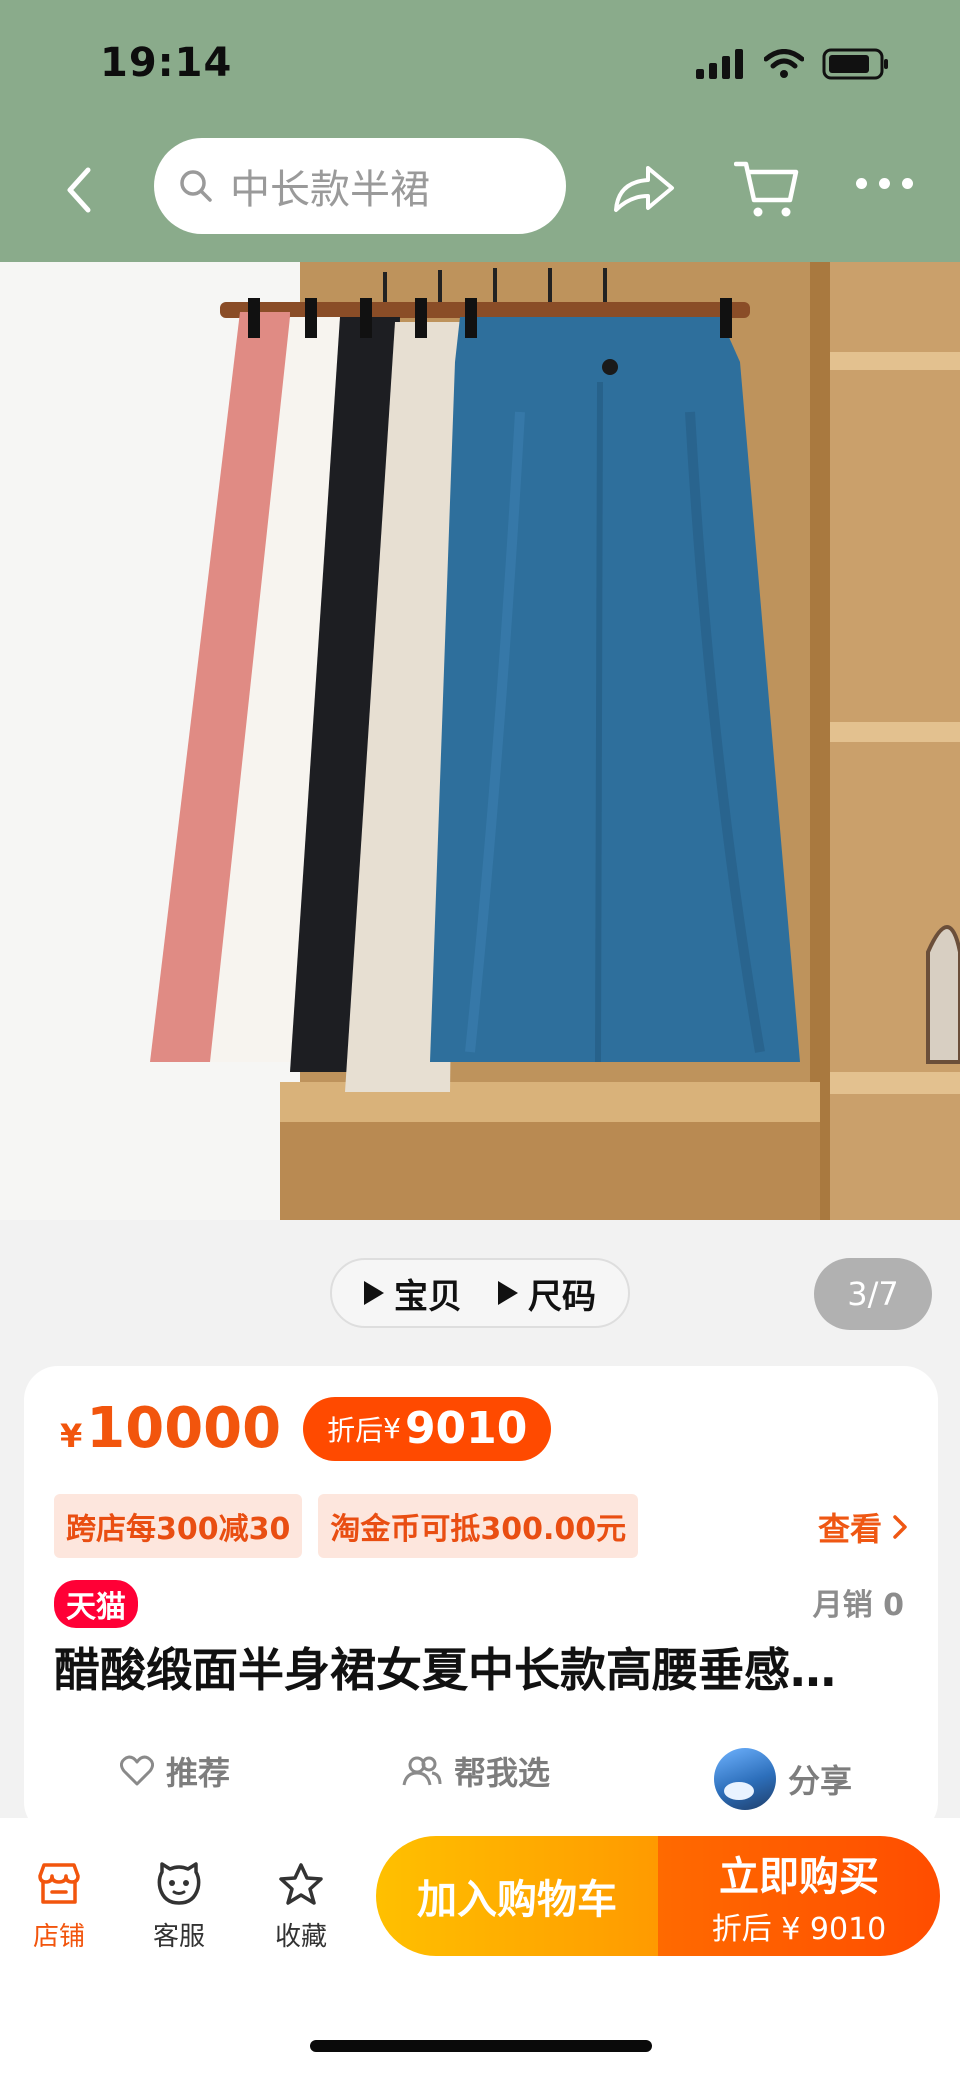  What do you see at coordinates (178, 1937) in the screenshot?
I see `service-label: 客服` at bounding box center [178, 1937].